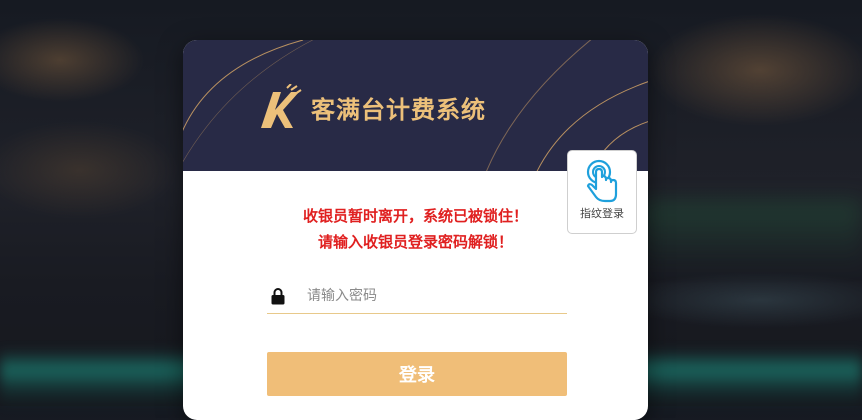  Describe the element at coordinates (278, 296) in the screenshot. I see `lock-icon` at that location.